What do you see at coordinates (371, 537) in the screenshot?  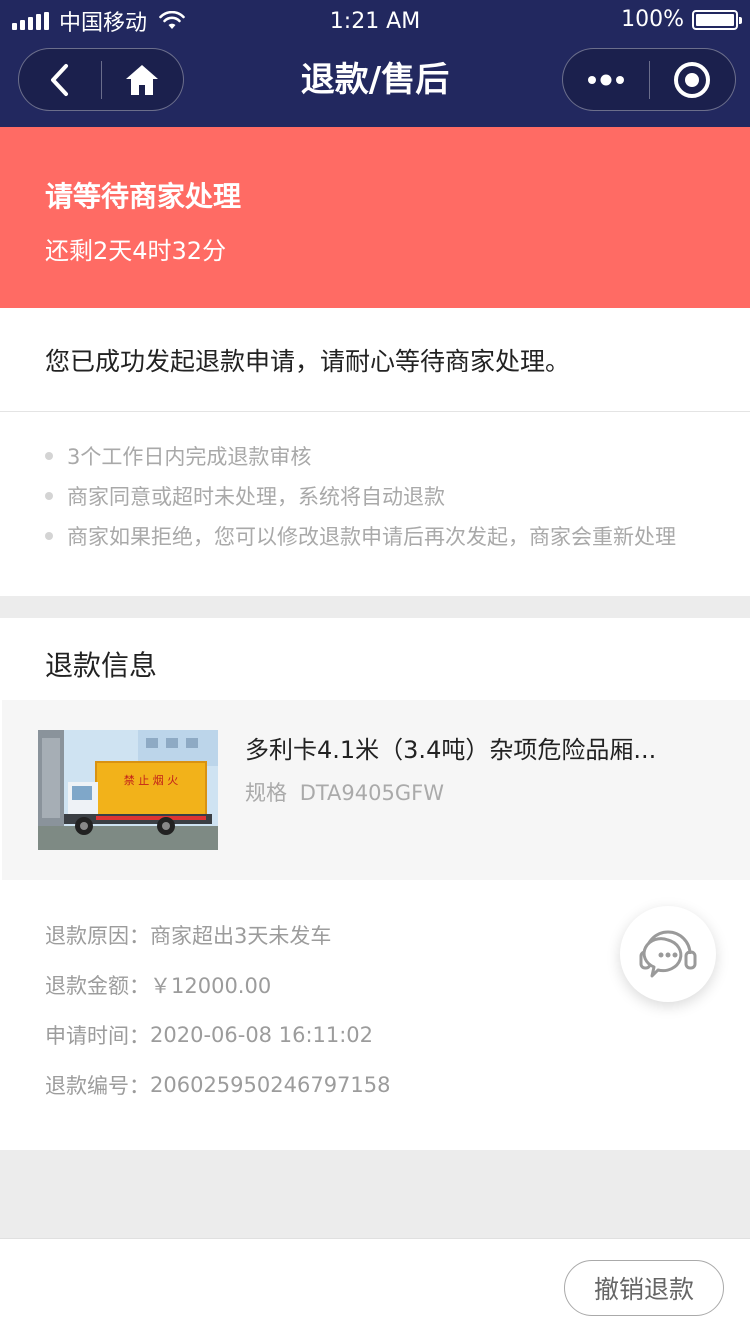 I see `tip-text: 商家如果拒绝，您可以修改退款申请后再次发起，商家会重新处理` at bounding box center [371, 537].